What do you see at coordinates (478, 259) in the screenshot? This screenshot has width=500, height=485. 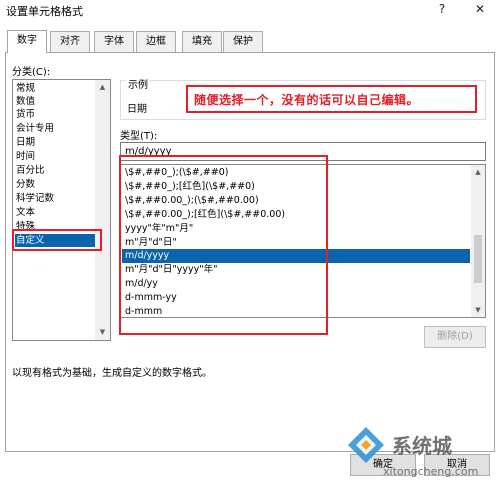 I see `scroll-thumb` at bounding box center [478, 259].